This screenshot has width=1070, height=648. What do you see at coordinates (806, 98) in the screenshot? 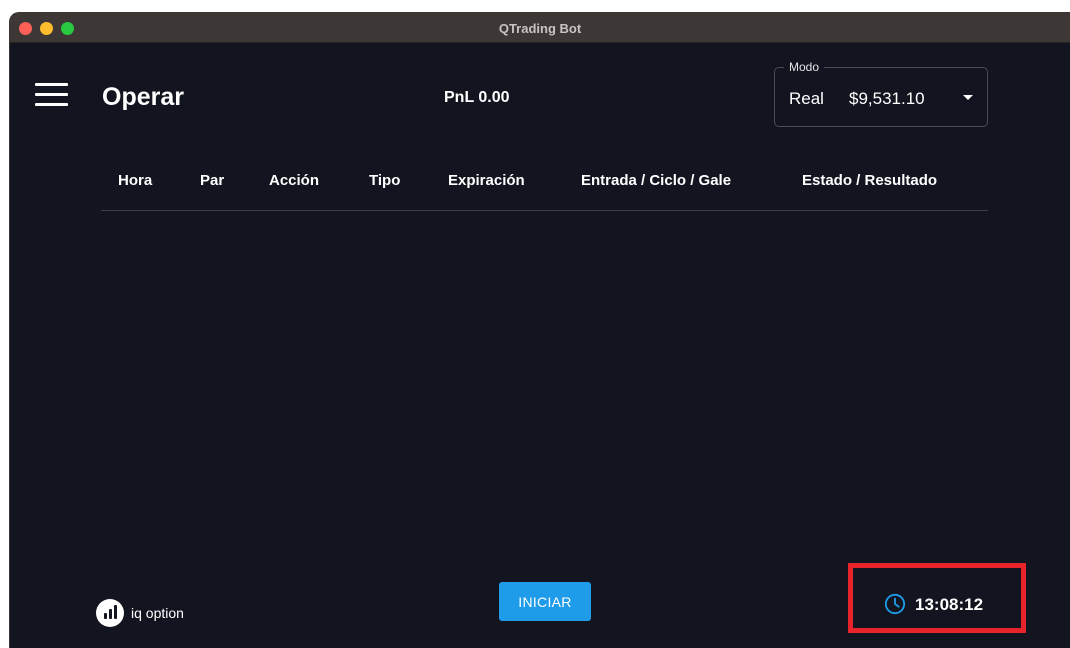
I see `mode-value: Real` at bounding box center [806, 98].